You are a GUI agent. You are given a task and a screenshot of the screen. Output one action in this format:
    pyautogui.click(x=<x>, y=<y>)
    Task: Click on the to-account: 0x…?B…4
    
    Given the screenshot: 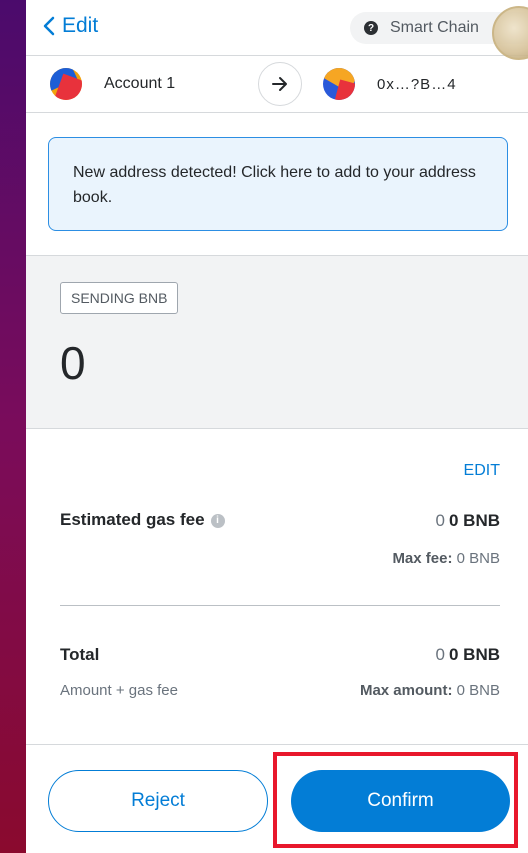 What is the action you would take?
    pyautogui.click(x=390, y=84)
    